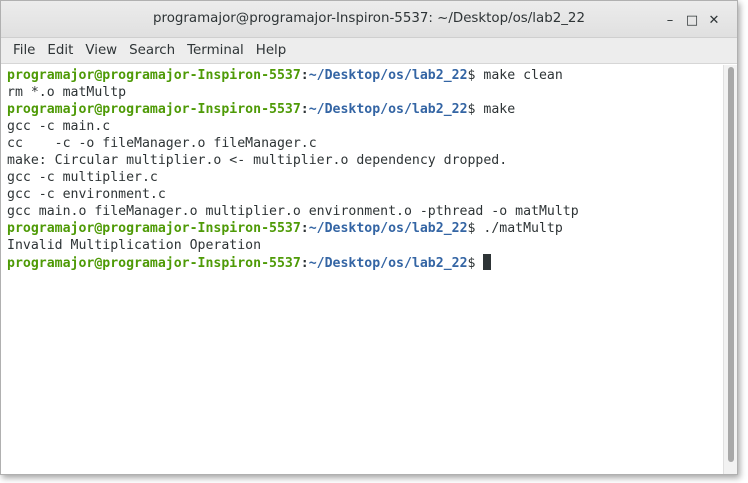  I want to click on menu-file: File, so click(24, 51).